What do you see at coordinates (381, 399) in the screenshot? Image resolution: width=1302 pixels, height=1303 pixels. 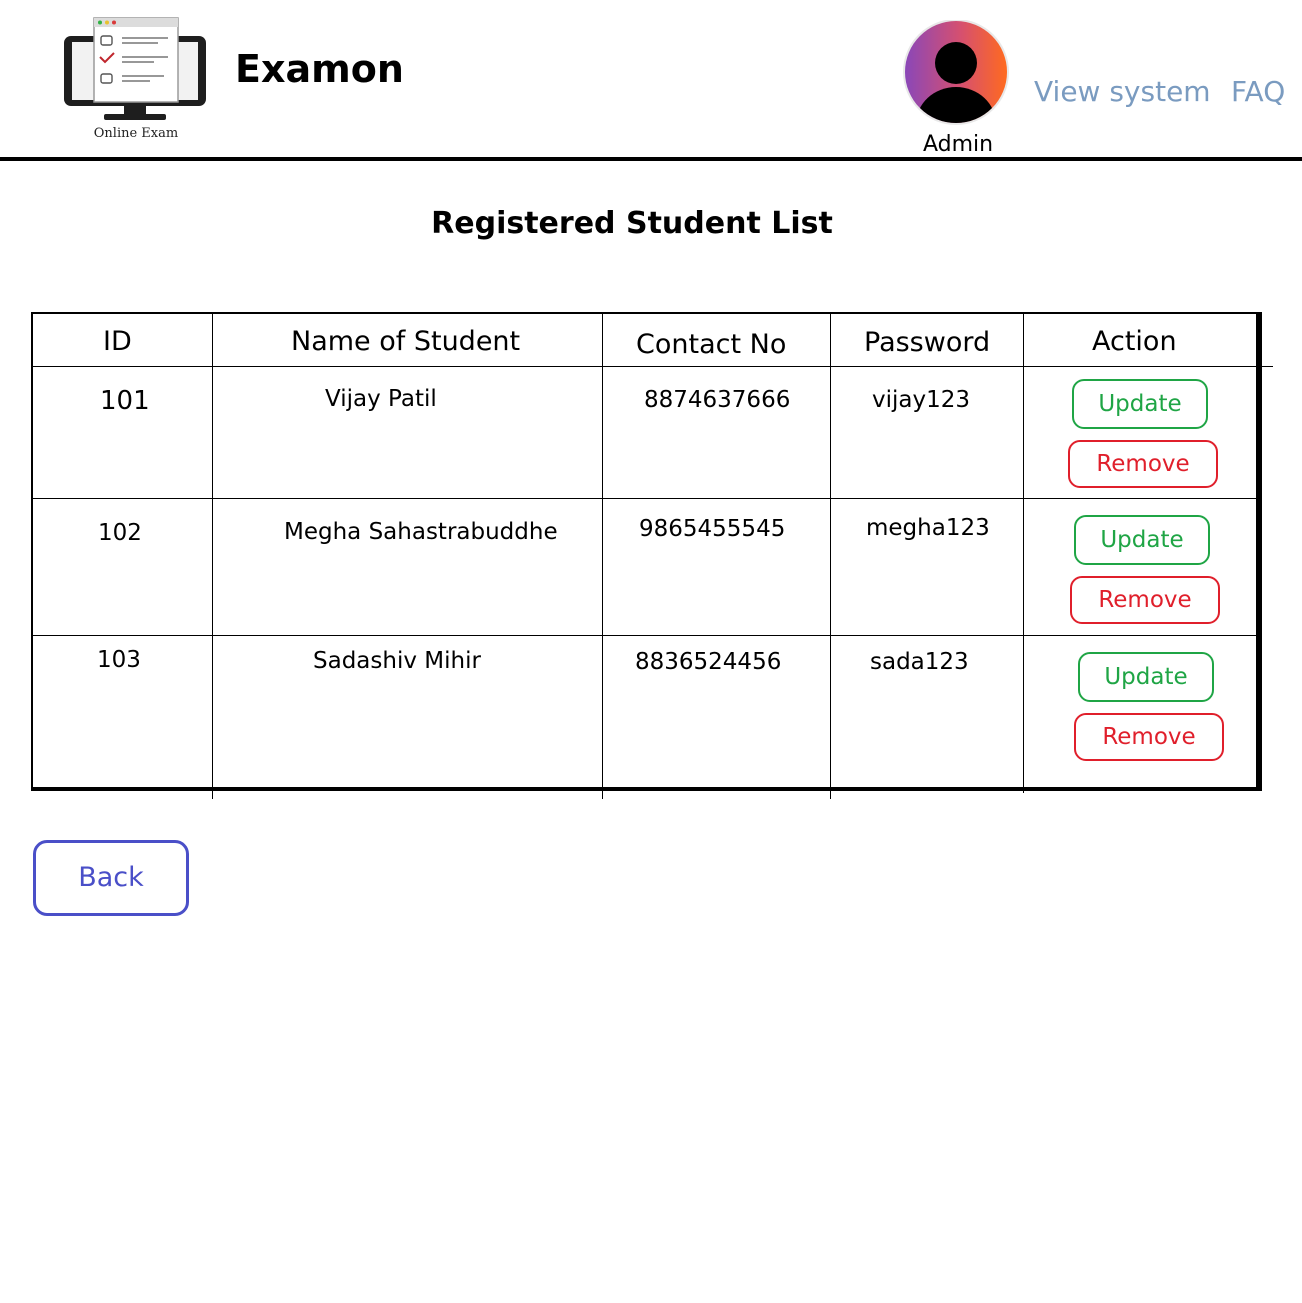 I see `cell-name: Vijay Patil` at bounding box center [381, 399].